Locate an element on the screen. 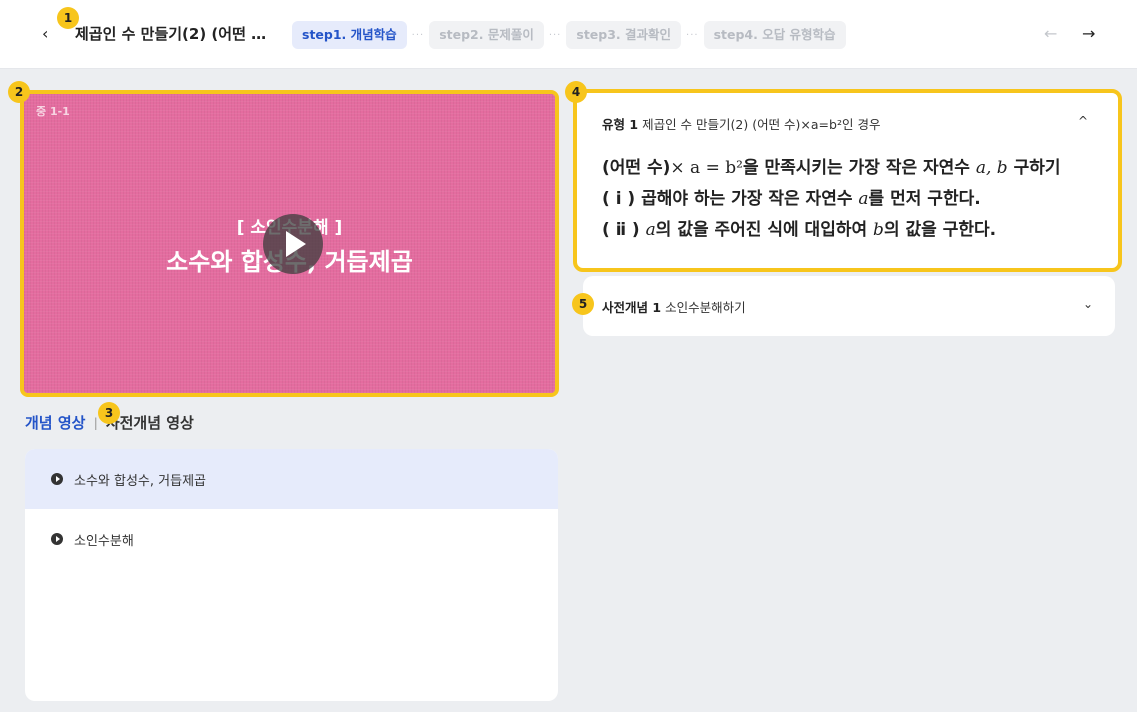 The height and width of the screenshot is (712, 1137). step4-tab: step4. 오답 유형학습 is located at coordinates (774, 35).